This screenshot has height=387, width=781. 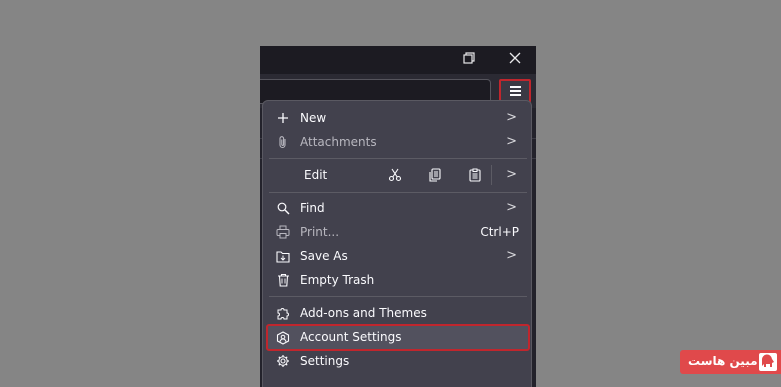 What do you see at coordinates (337, 280) in the screenshot?
I see `menu-item-label: Empty Trash` at bounding box center [337, 280].